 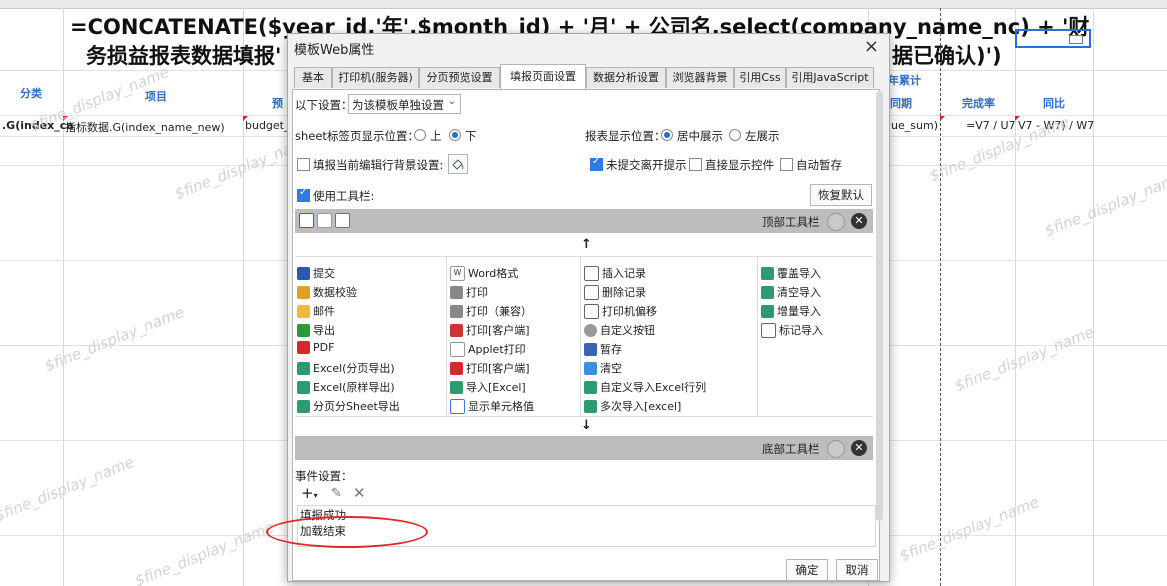 What do you see at coordinates (327, 292) in the screenshot?
I see `btn-data-validation: 数据校验` at bounding box center [327, 292].